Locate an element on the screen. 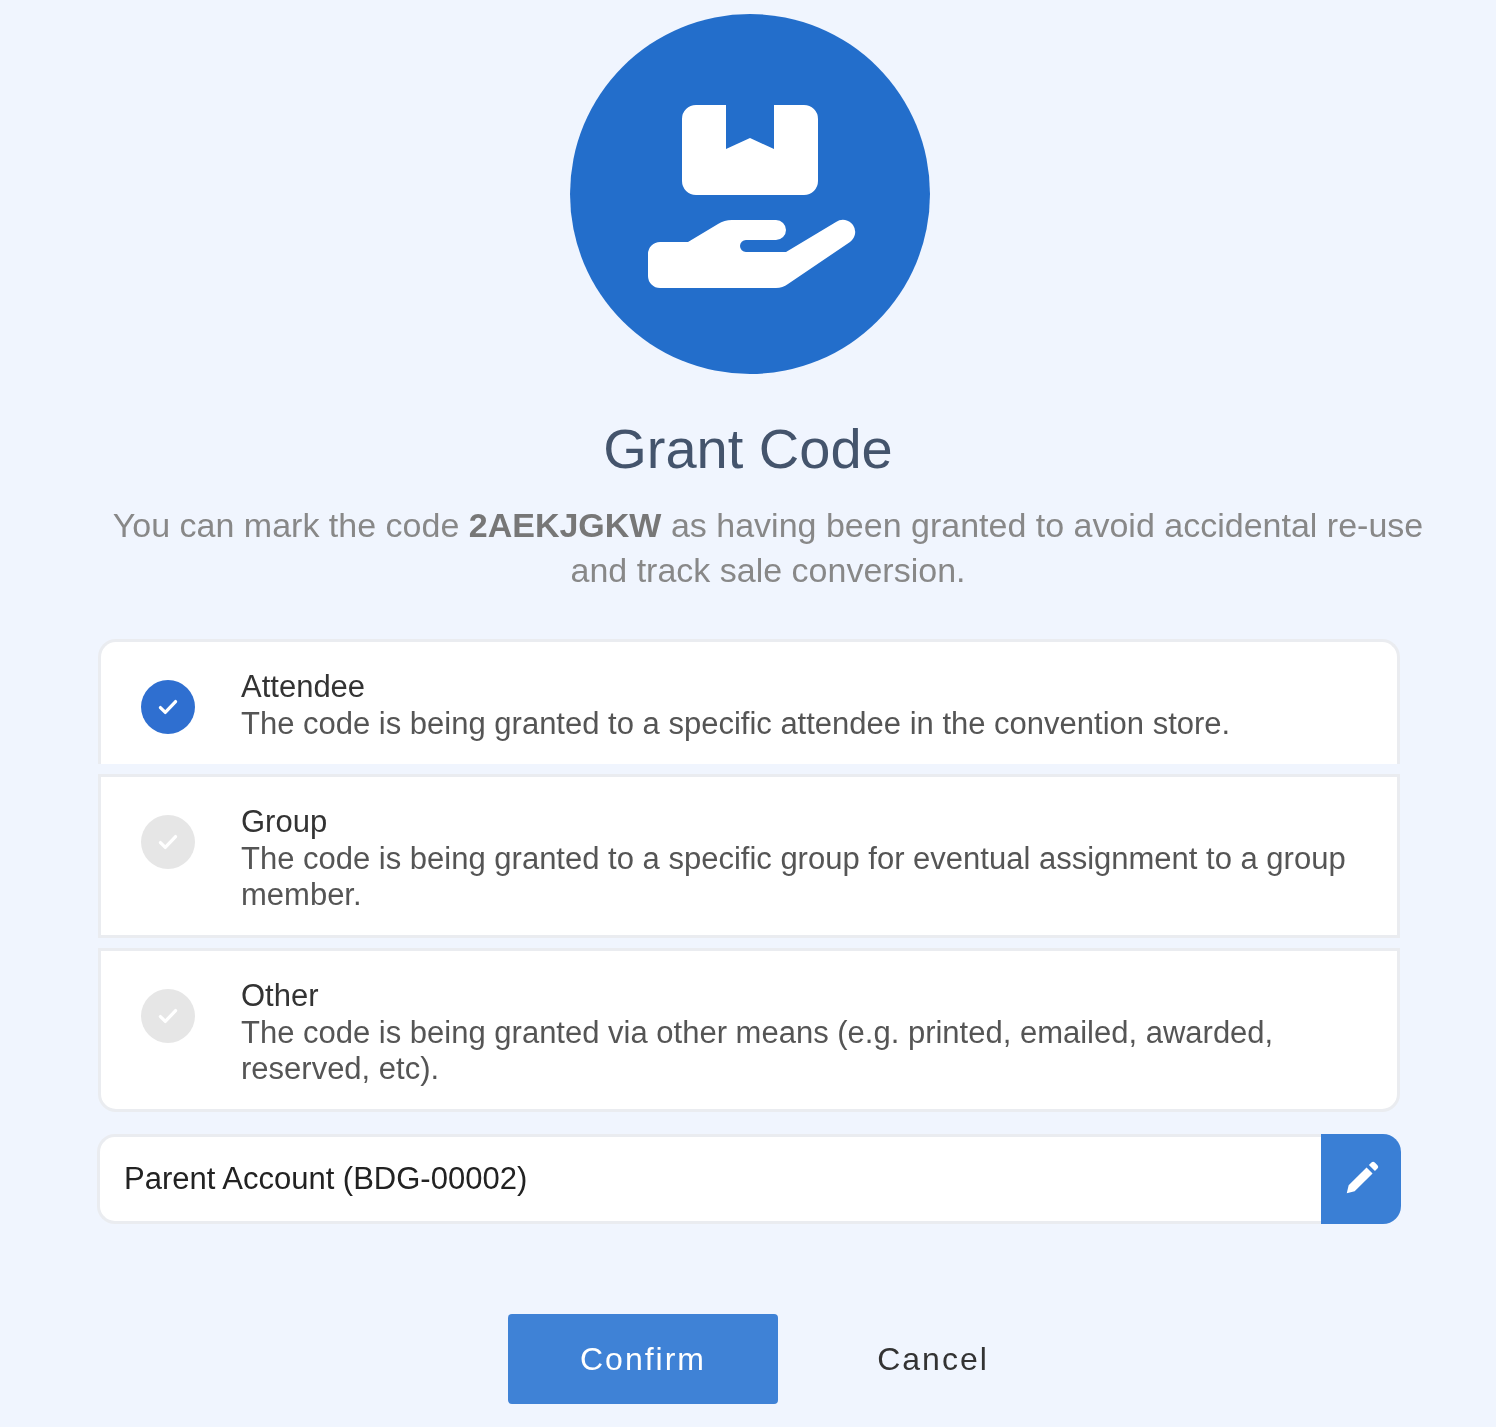 The height and width of the screenshot is (1427, 1496). dialog-description: You can mark the code 2AEKJGKW as having been granted to avoid accidental re-use and track sale conversion. is located at coordinates (768, 548).